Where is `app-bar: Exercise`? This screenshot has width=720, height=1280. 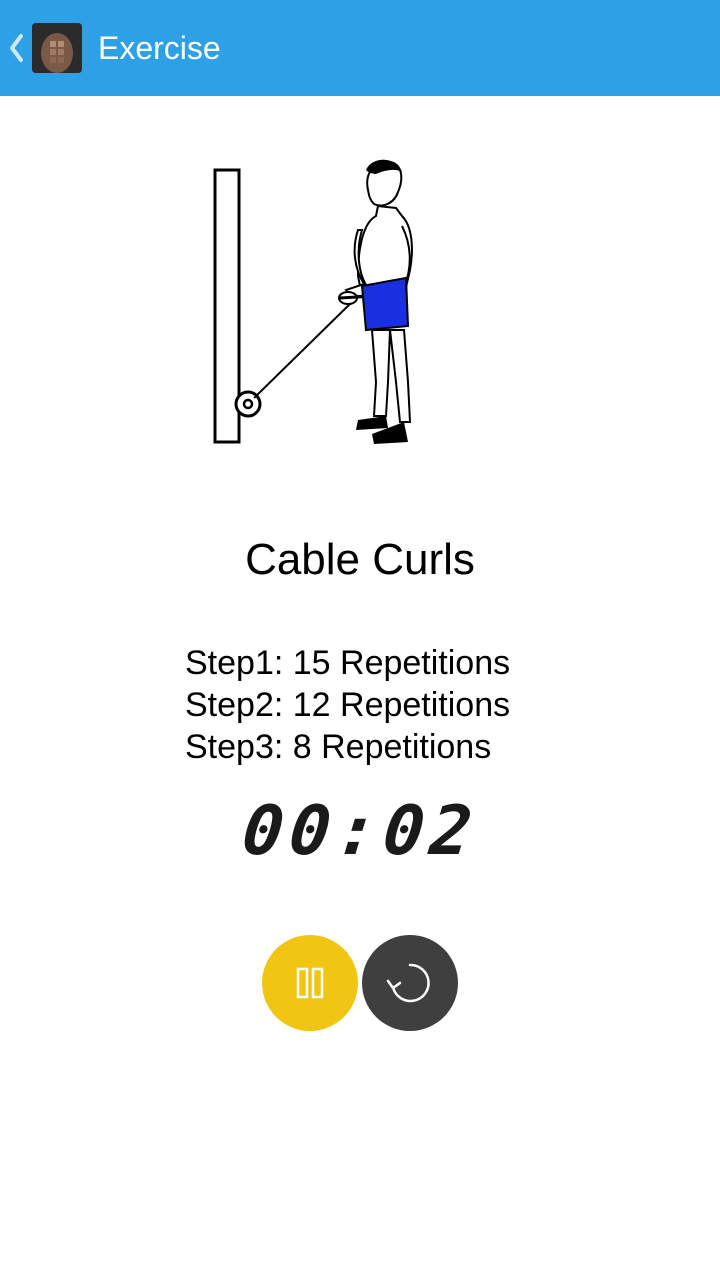 app-bar: Exercise is located at coordinates (360, 48).